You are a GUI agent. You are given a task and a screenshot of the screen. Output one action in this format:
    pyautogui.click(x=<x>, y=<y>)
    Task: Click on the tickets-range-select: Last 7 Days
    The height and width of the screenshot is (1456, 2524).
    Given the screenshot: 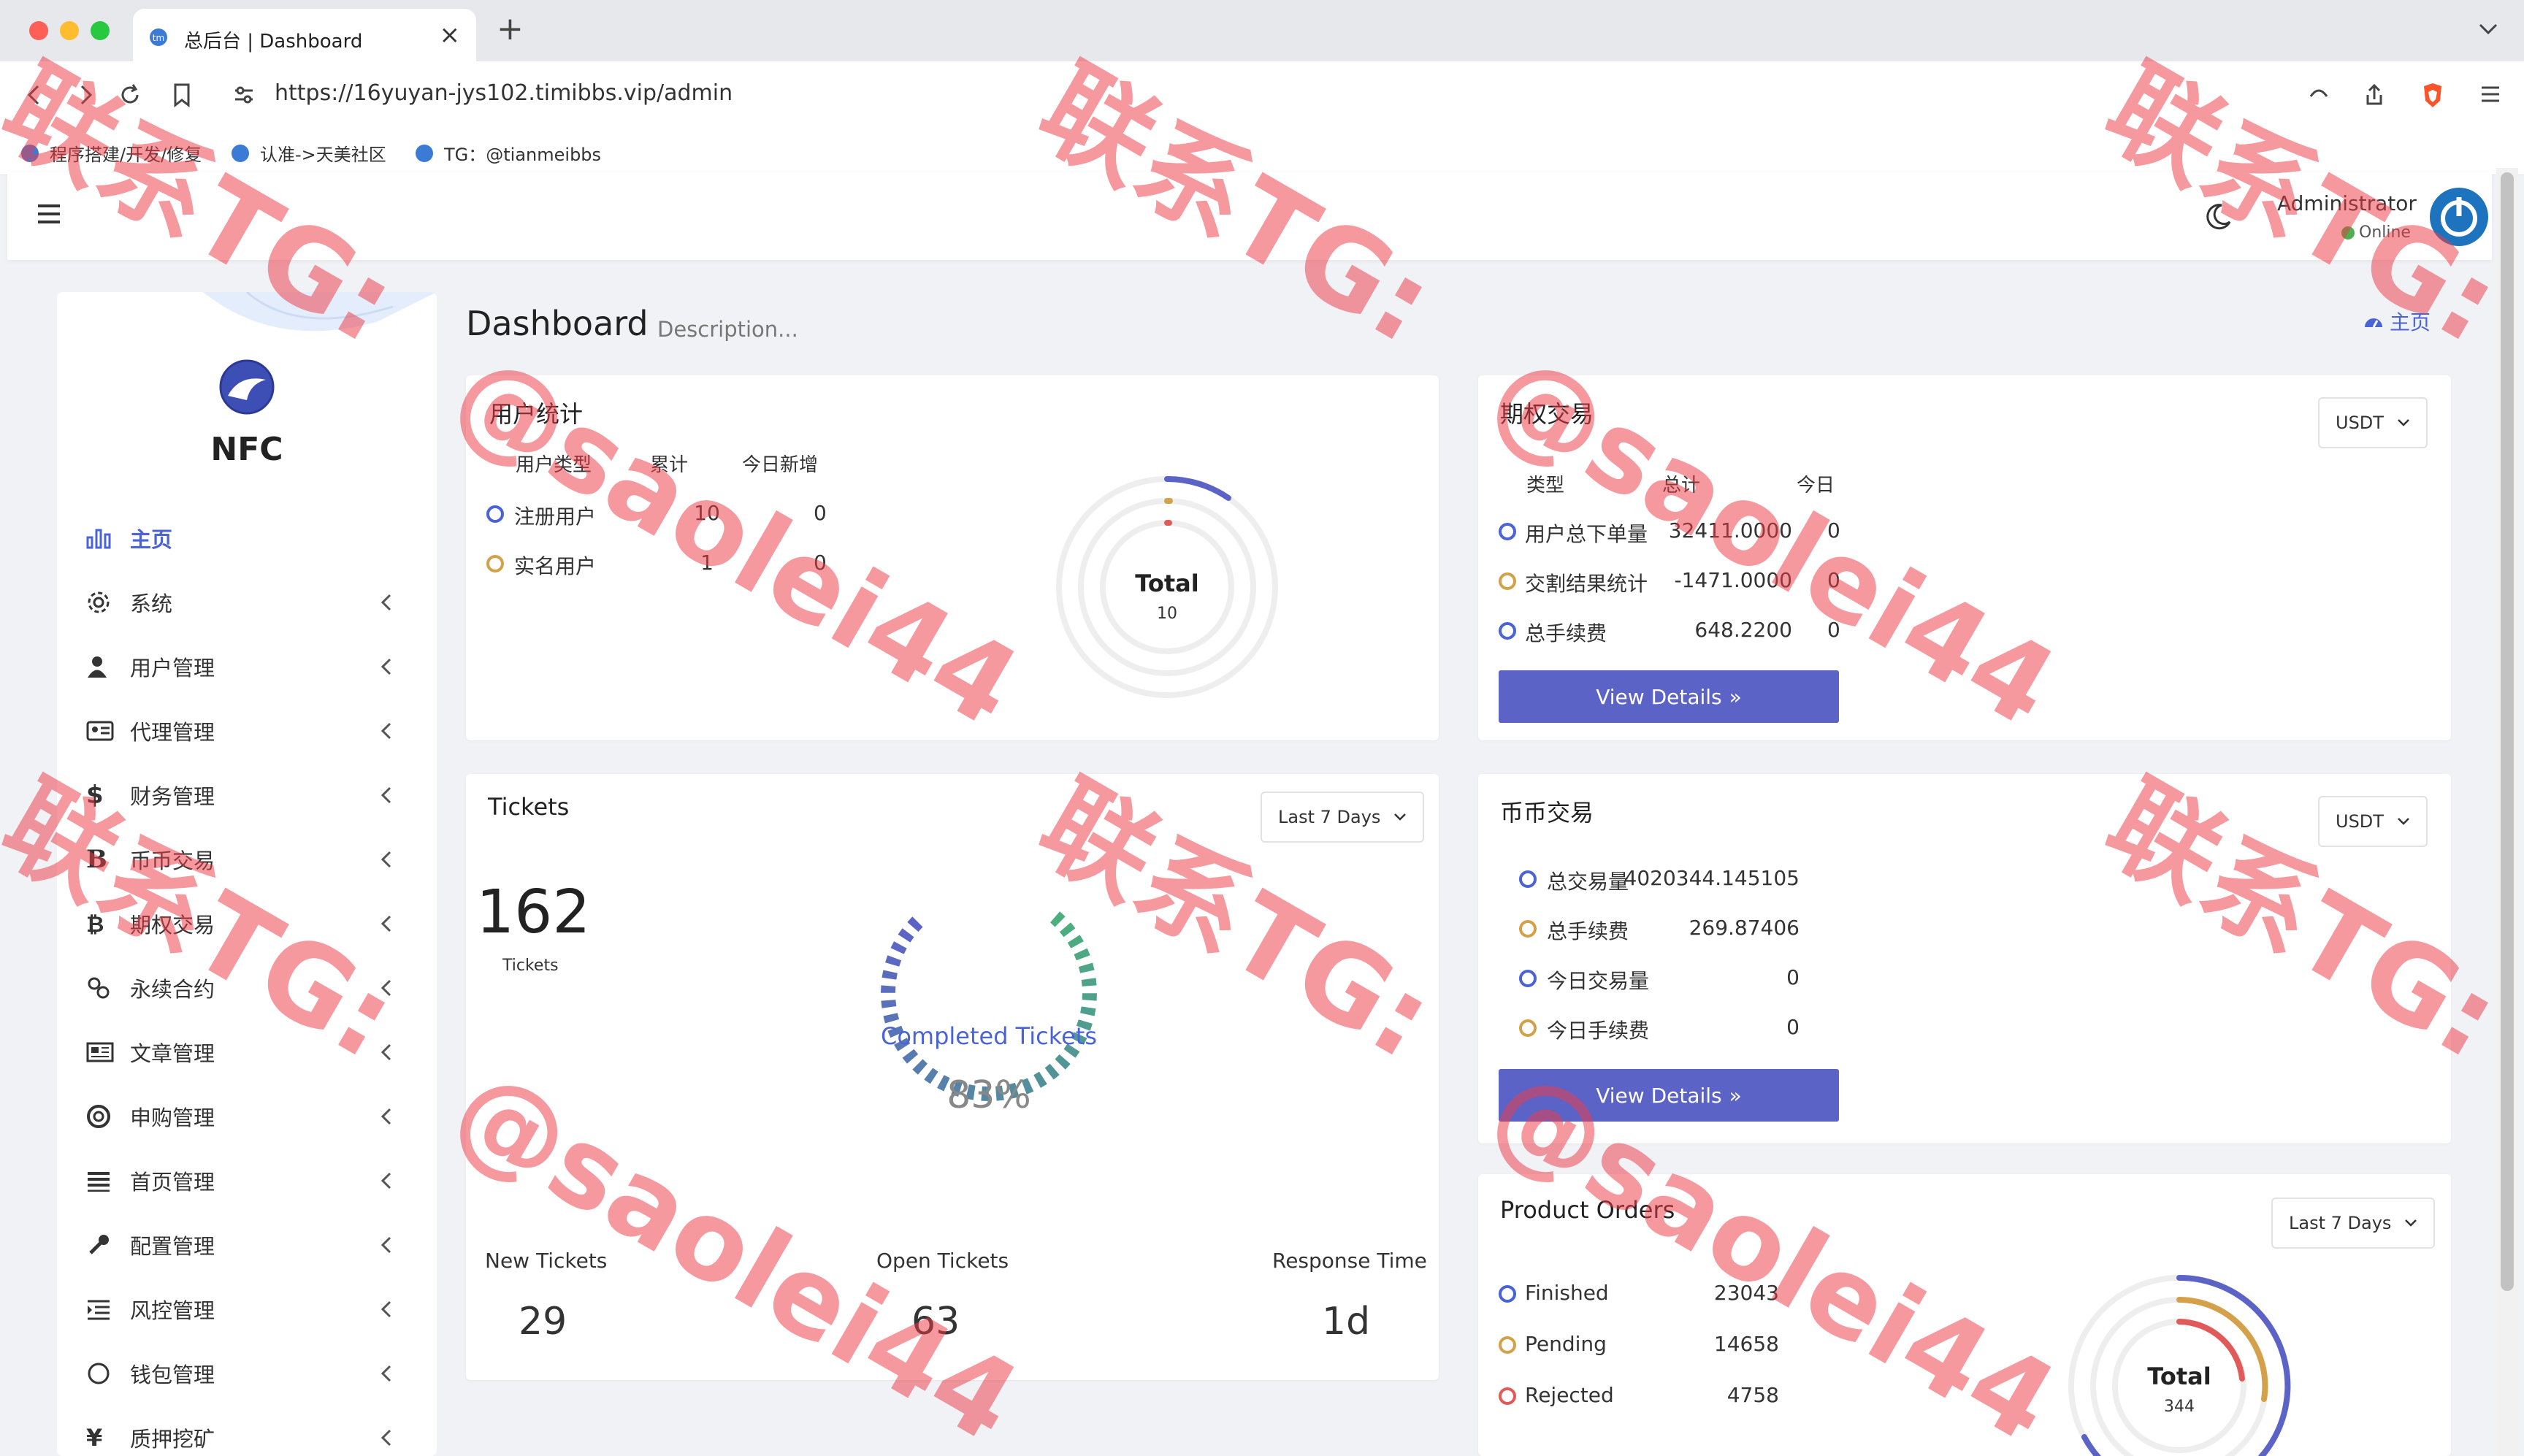 What is the action you would take?
    pyautogui.click(x=1343, y=818)
    